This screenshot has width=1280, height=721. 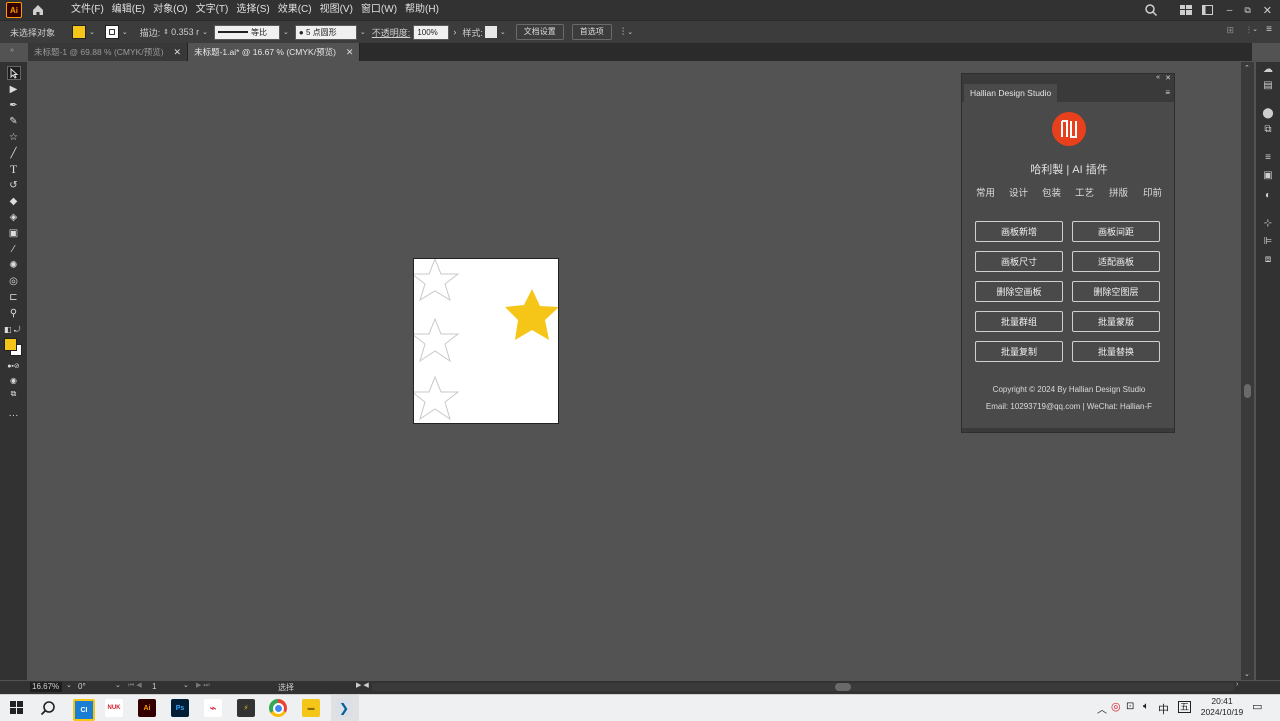 What do you see at coordinates (128, 10) in the screenshot?
I see `menu-edit: 编辑(E)` at bounding box center [128, 10].